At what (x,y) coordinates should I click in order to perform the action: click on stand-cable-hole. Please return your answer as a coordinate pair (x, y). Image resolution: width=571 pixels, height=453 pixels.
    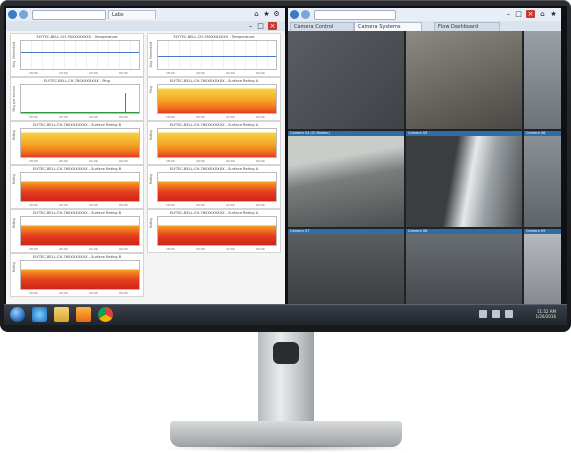
    Looking at the image, I should click on (286, 353).